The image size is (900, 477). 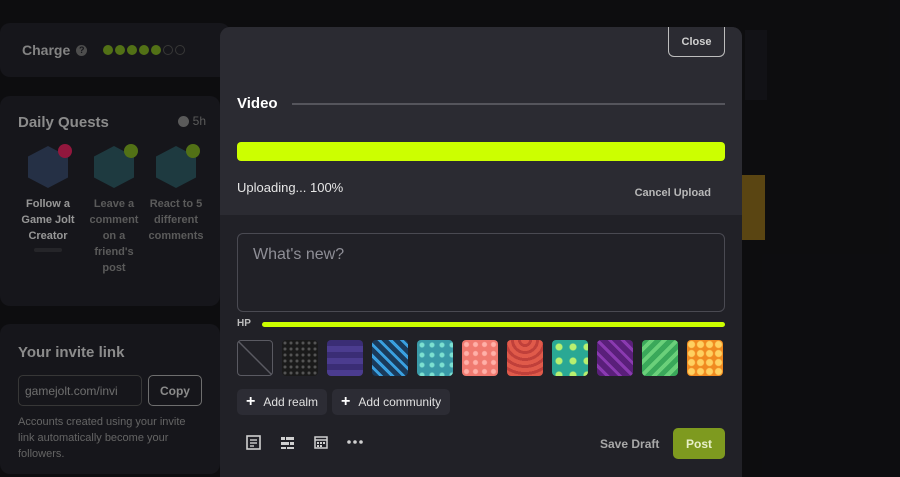 What do you see at coordinates (287, 442) in the screenshot?
I see `poll-icon` at bounding box center [287, 442].